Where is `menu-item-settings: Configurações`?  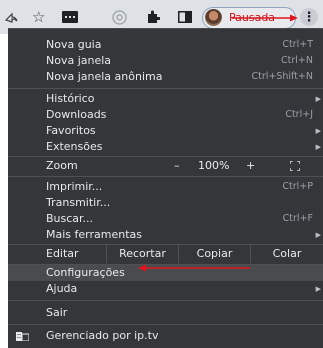 menu-item-settings: Configurações is located at coordinates (165, 273).